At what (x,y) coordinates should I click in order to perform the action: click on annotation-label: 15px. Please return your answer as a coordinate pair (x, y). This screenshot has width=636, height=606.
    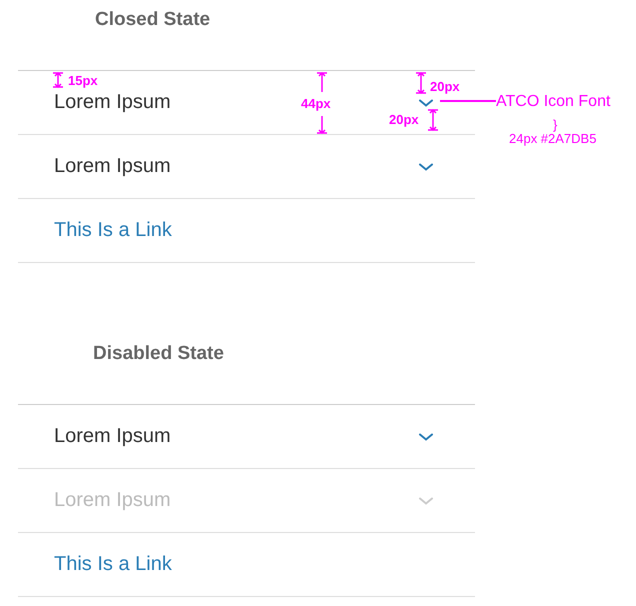
    Looking at the image, I should click on (83, 81).